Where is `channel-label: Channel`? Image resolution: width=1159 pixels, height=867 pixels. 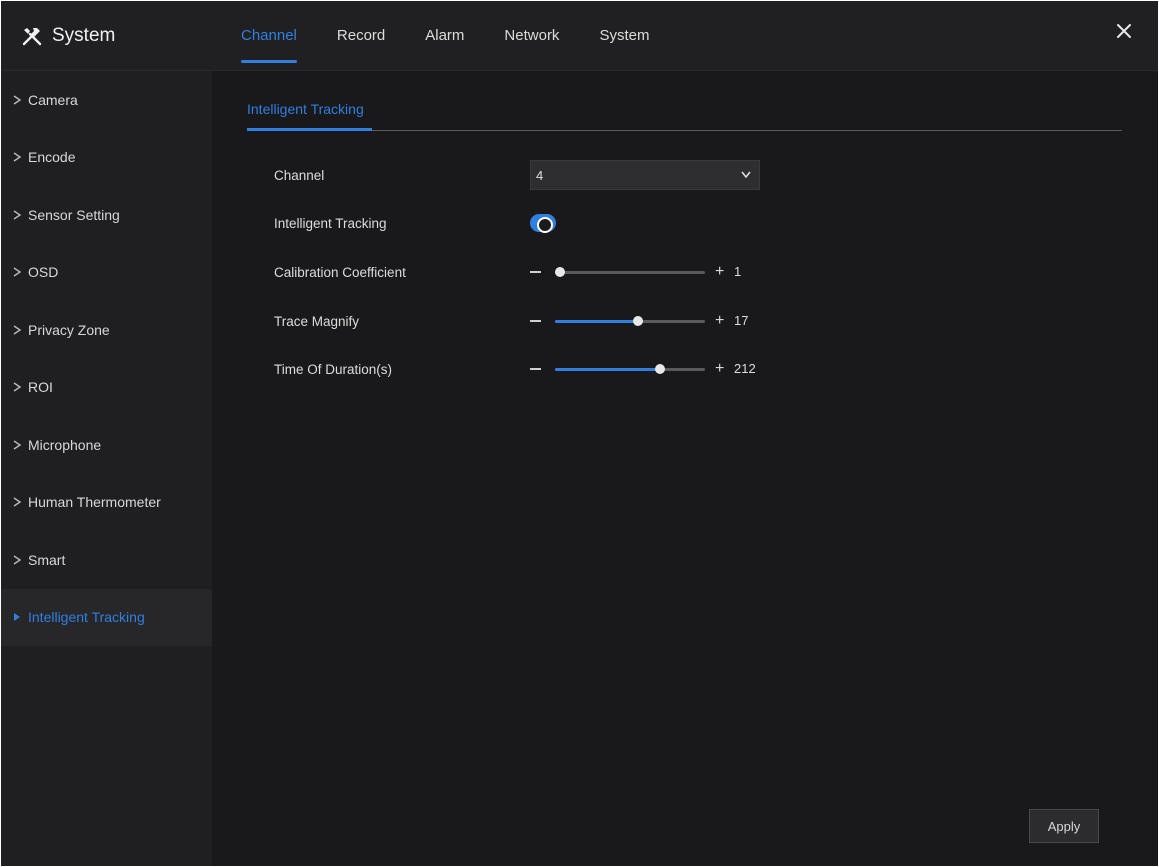
channel-label: Channel is located at coordinates (299, 175).